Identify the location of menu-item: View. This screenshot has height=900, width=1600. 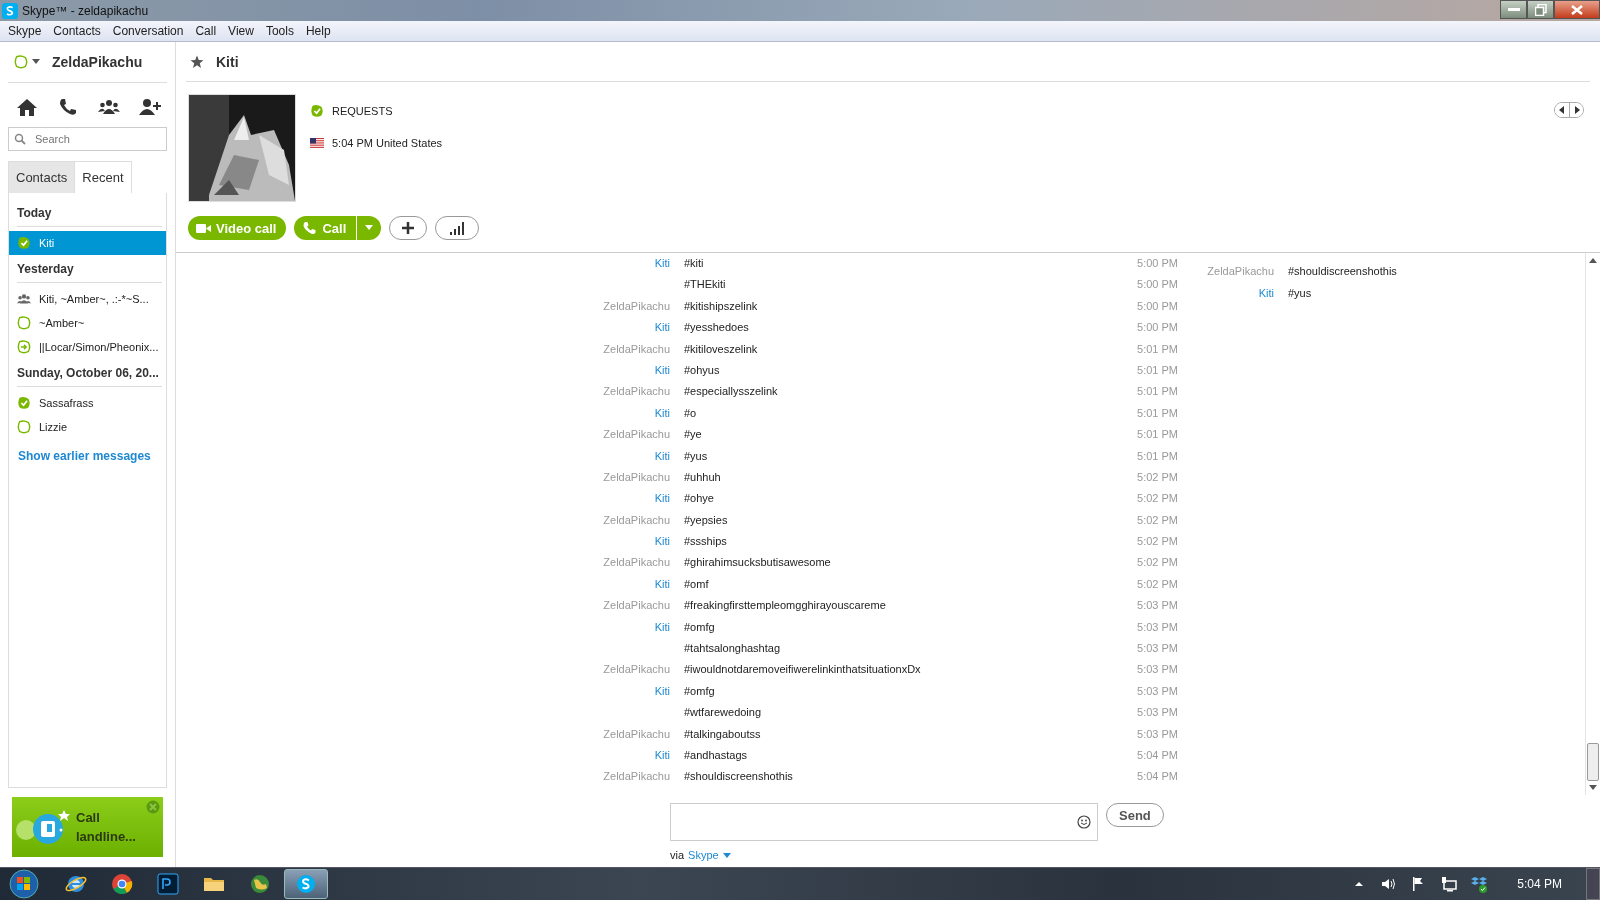
(241, 31).